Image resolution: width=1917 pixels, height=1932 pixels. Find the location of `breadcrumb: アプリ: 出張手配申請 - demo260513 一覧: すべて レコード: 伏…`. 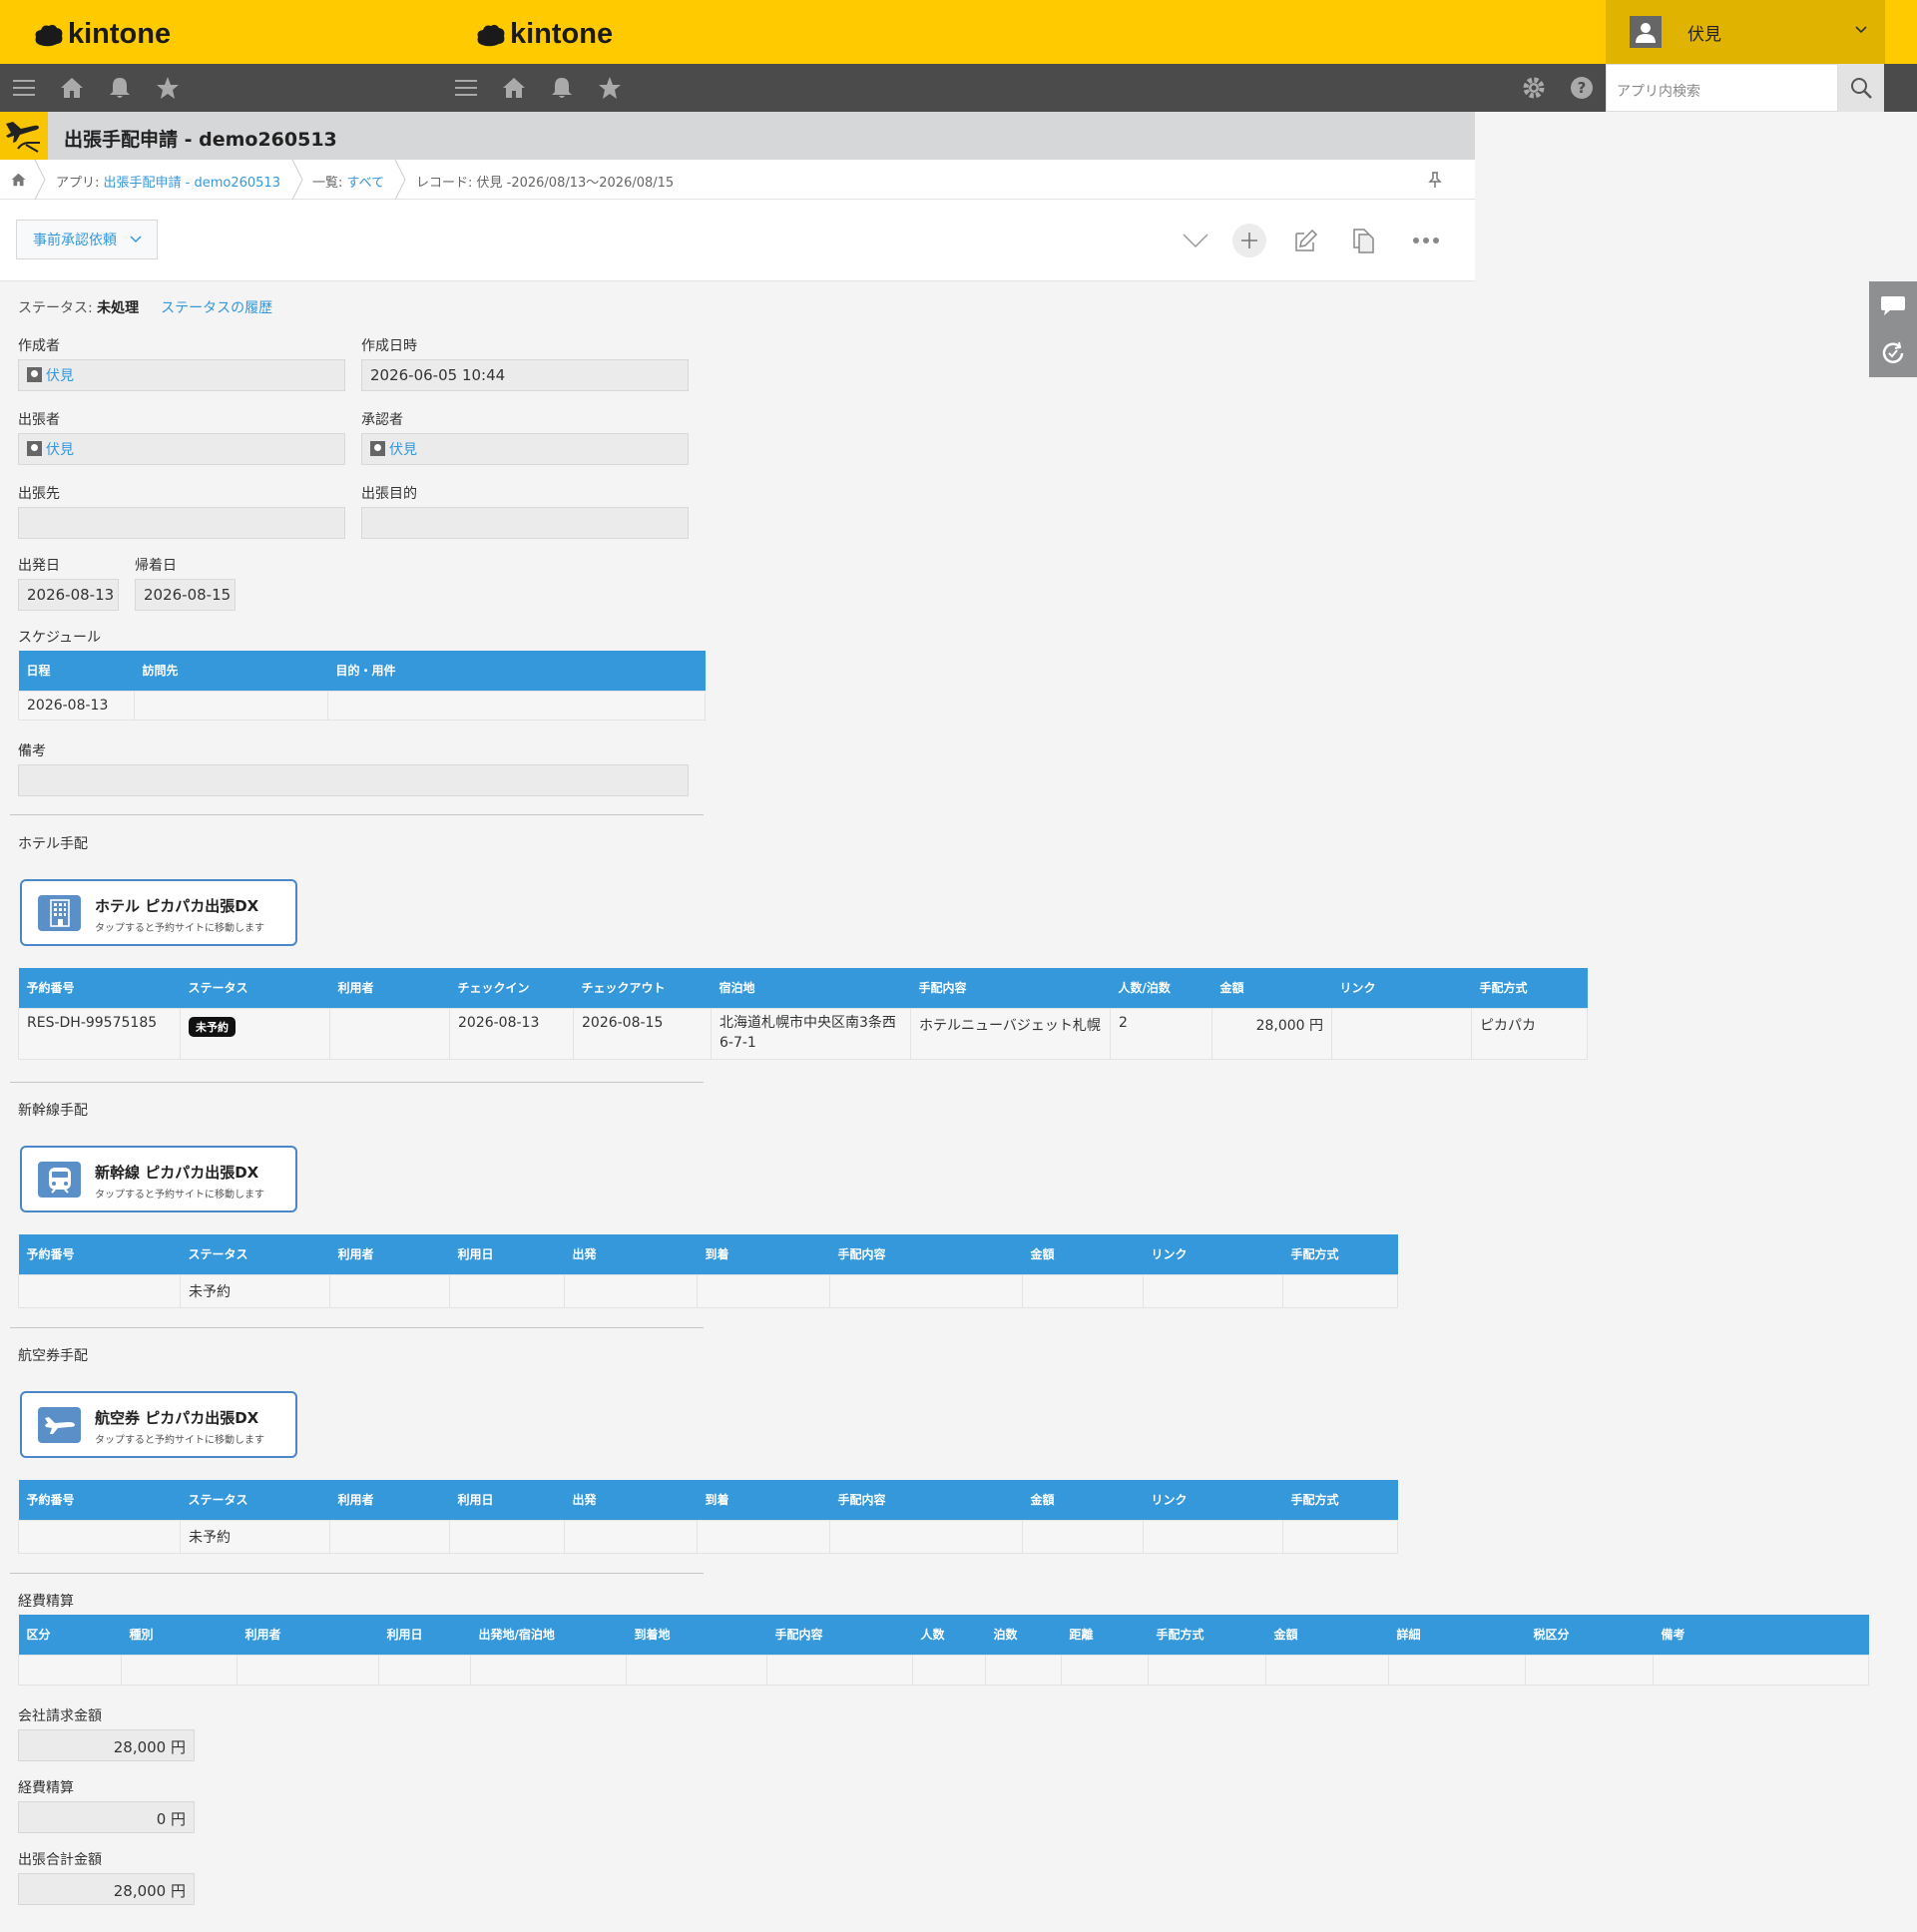

breadcrumb: アプリ: 出張手配申請 - demo260513 一覧: すべて レコード: 伏… is located at coordinates (737, 180).